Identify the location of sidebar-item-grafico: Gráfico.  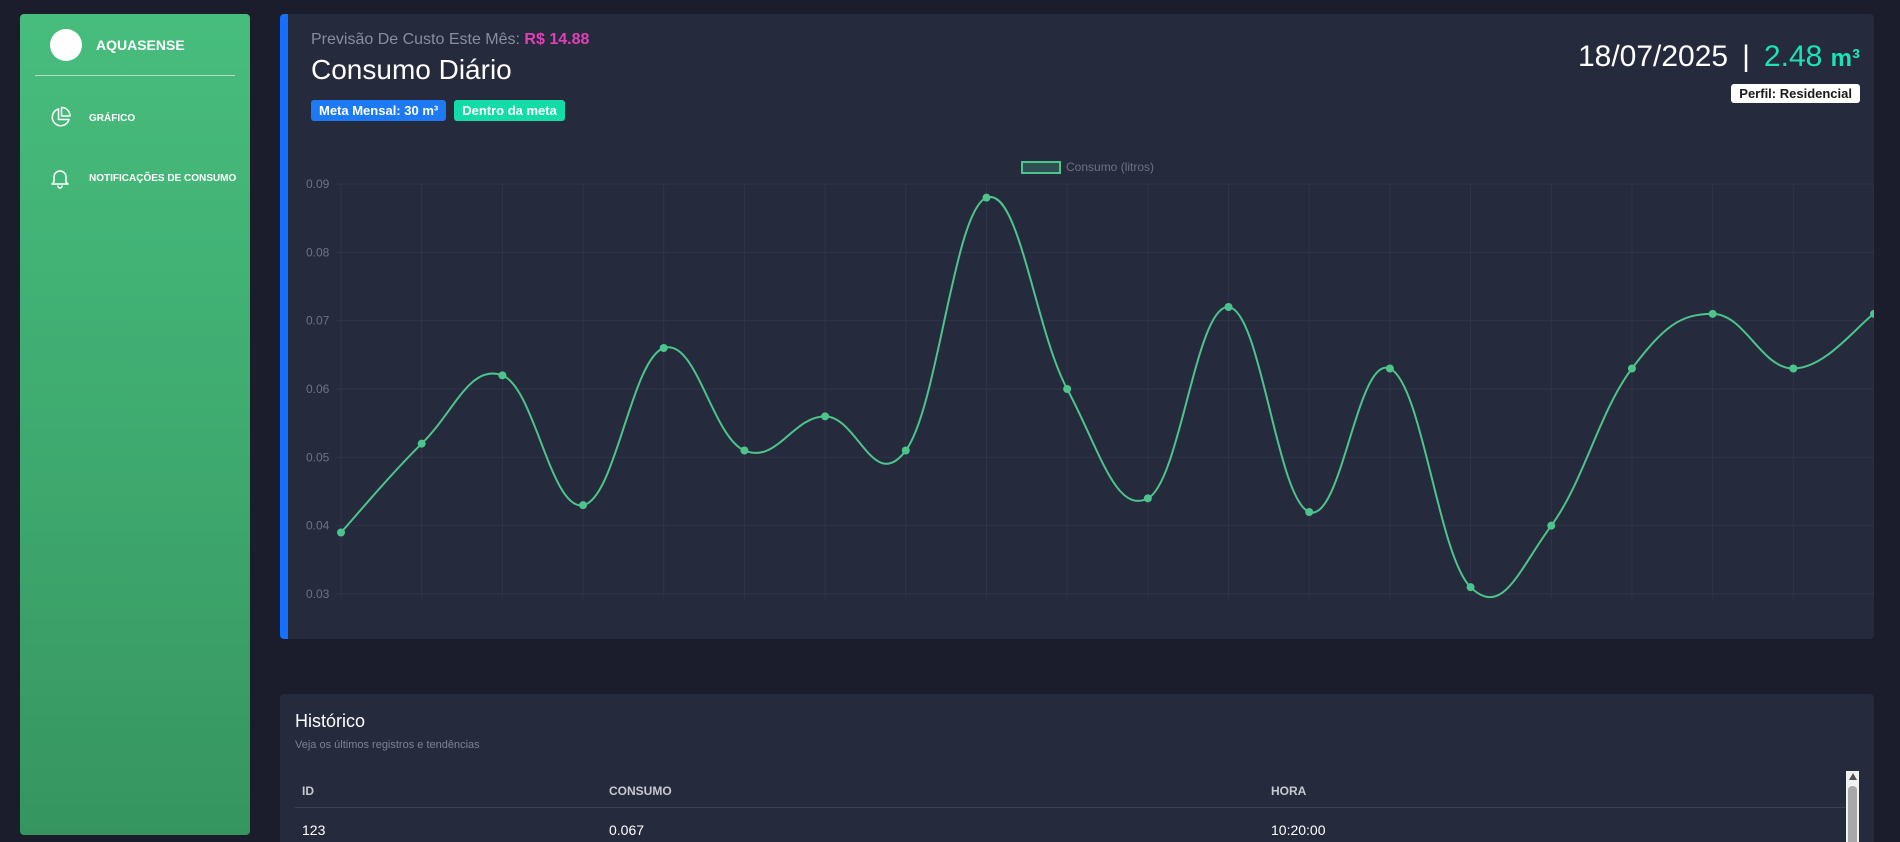
(135, 118).